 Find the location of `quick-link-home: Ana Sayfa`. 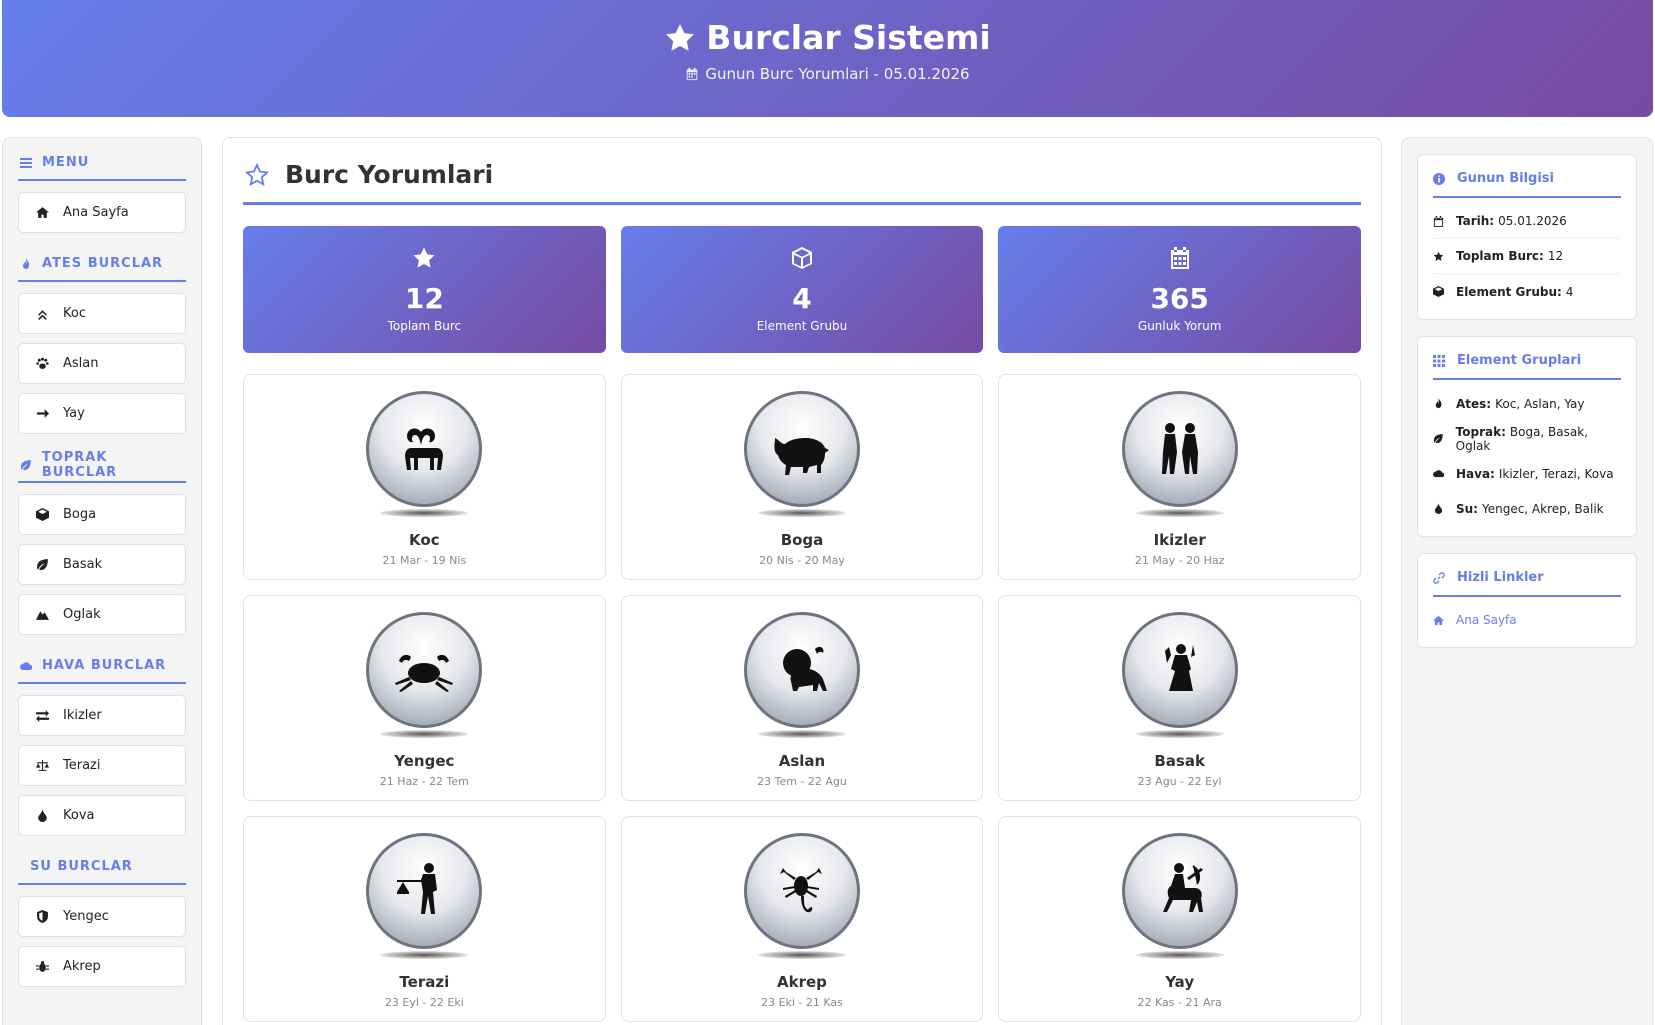

quick-link-home: Ana Sayfa is located at coordinates (1527, 620).